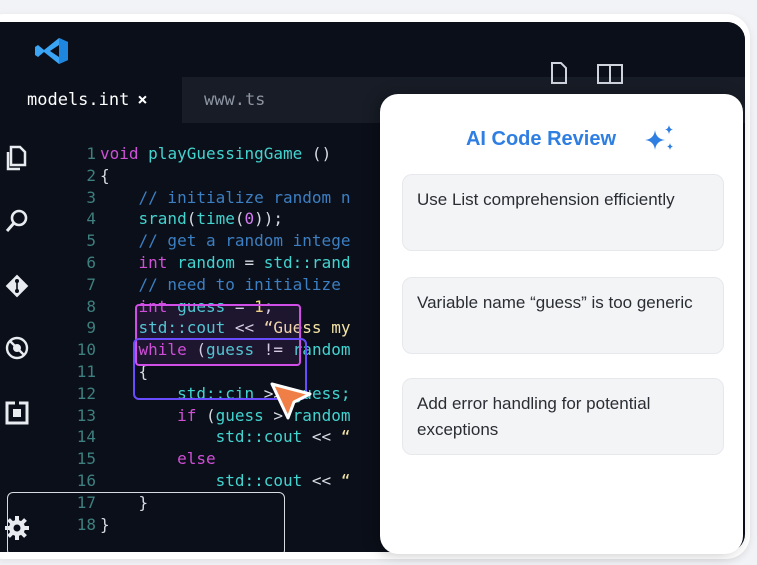  What do you see at coordinates (86, 480) in the screenshot?
I see `line-number: 16` at bounding box center [86, 480].